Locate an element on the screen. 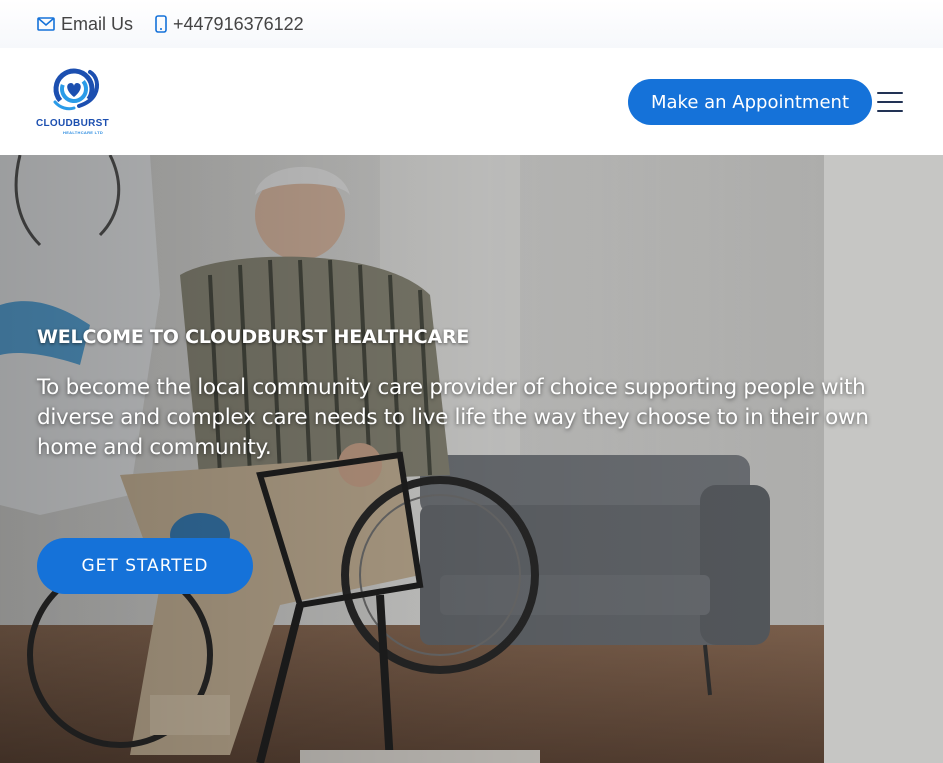  email-link: Email Us is located at coordinates (85, 24).